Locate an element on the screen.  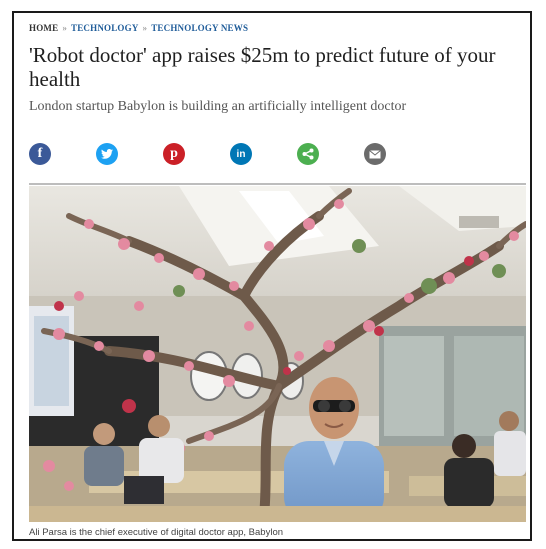
pinterest-share-button: p is located at coordinates (174, 154).